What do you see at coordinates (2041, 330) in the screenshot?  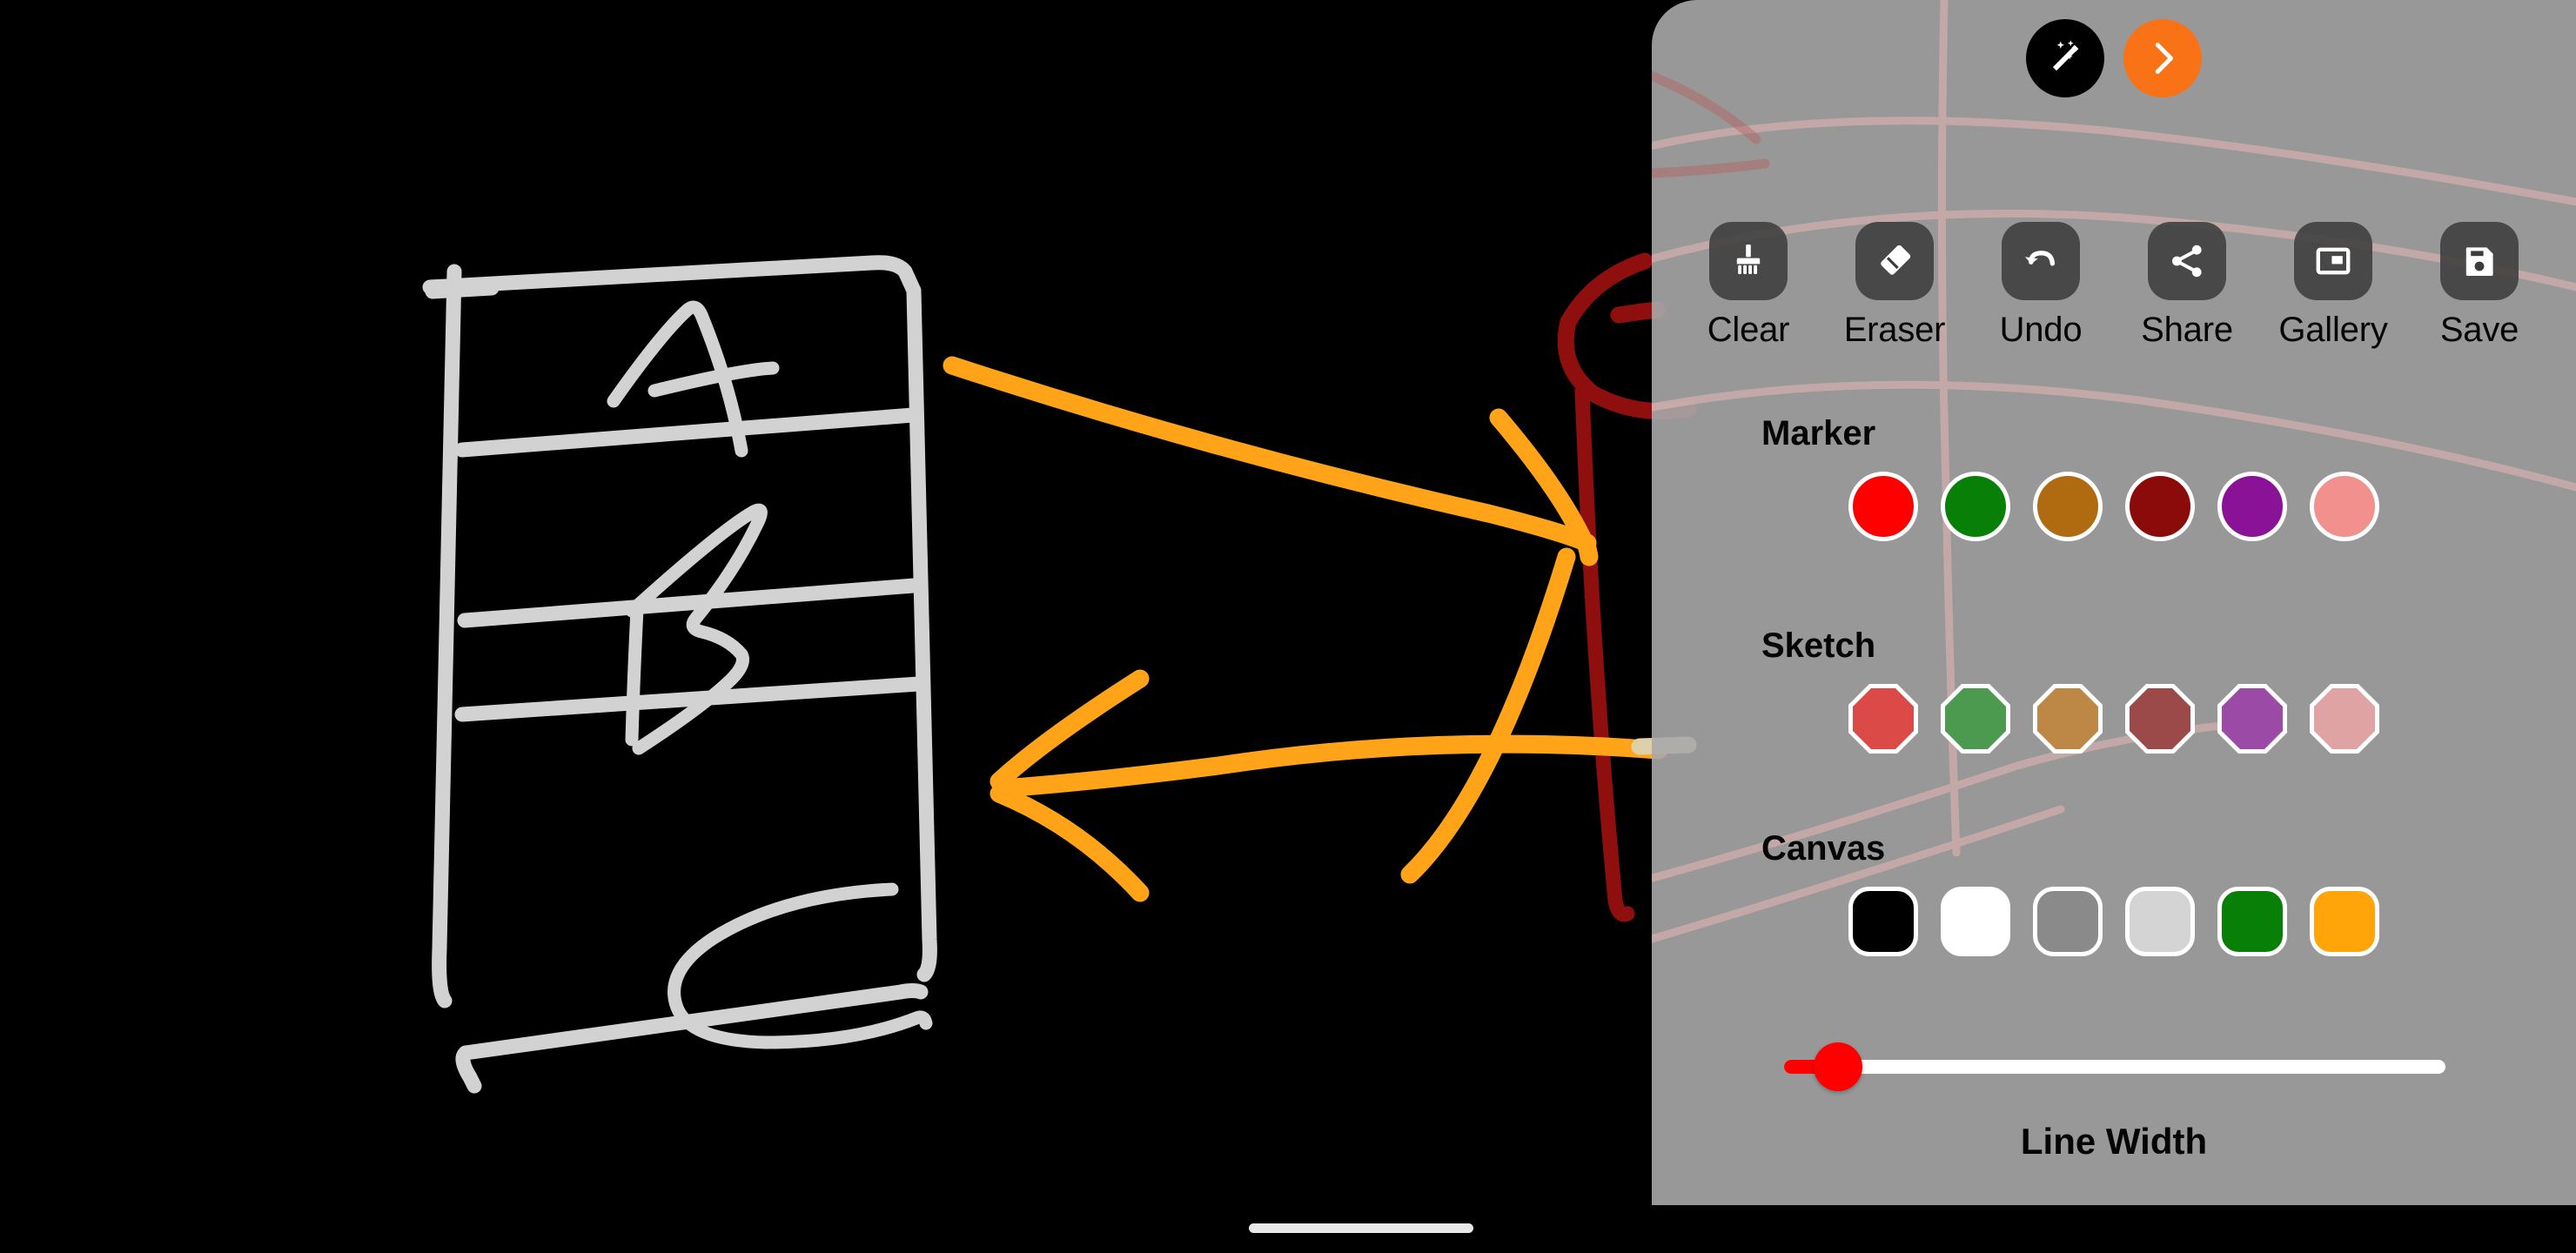 I see `undo-label: Undo` at bounding box center [2041, 330].